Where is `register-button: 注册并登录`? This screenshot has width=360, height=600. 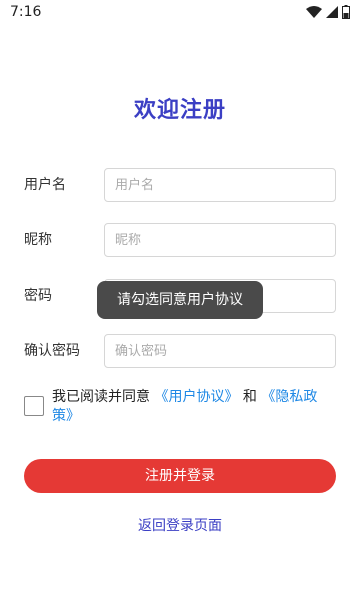
register-button: 注册并登录 is located at coordinates (180, 476).